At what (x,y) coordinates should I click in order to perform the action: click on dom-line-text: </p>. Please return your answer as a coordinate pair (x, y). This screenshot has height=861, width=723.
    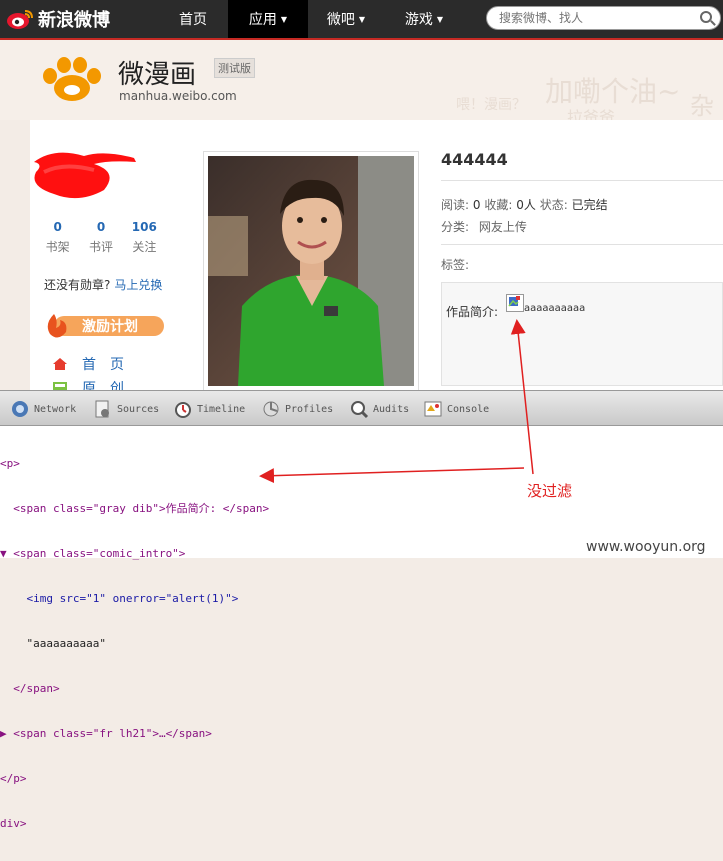
    Looking at the image, I should click on (13, 778).